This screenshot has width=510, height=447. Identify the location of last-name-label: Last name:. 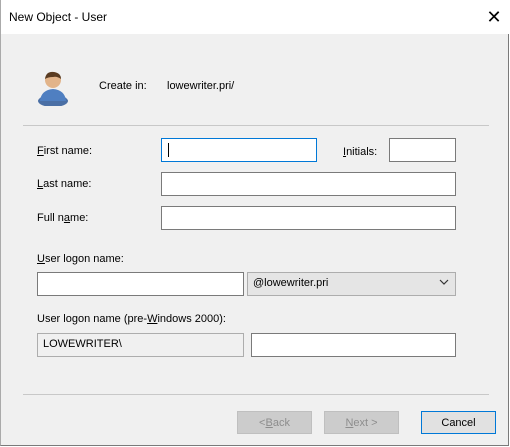
(64, 184).